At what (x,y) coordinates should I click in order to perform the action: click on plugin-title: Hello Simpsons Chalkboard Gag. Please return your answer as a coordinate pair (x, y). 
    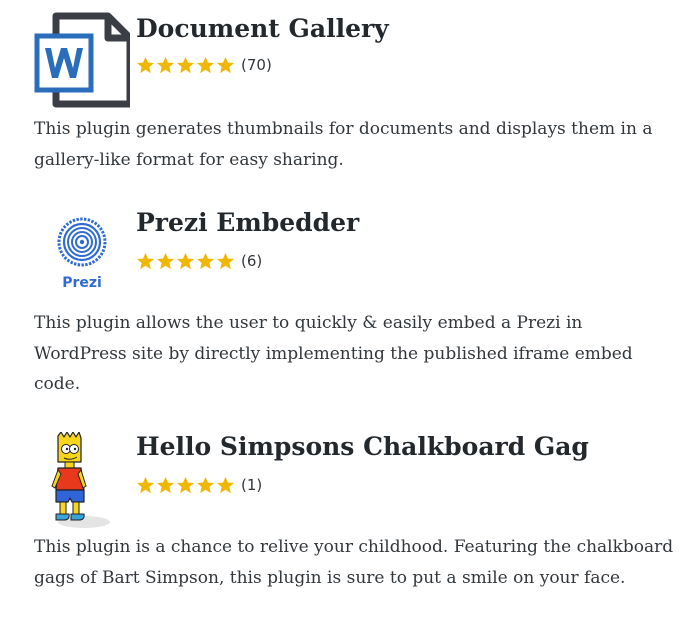
    Looking at the image, I should click on (362, 447).